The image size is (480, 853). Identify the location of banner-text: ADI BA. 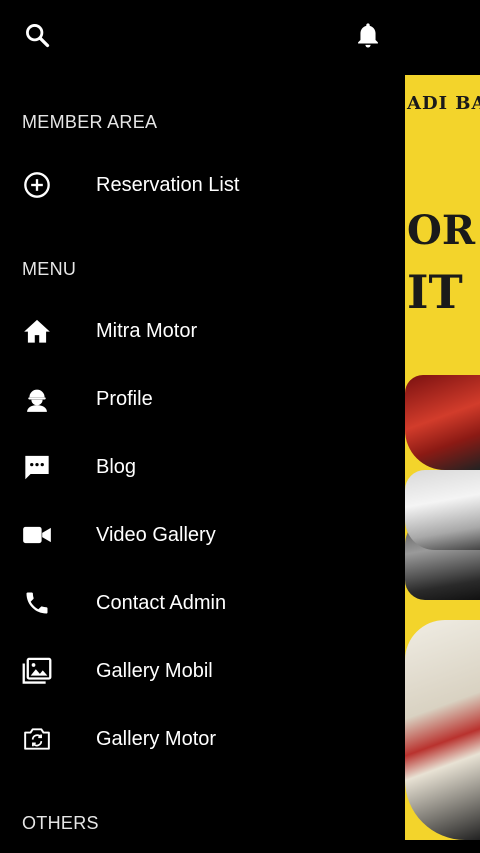
(443, 103).